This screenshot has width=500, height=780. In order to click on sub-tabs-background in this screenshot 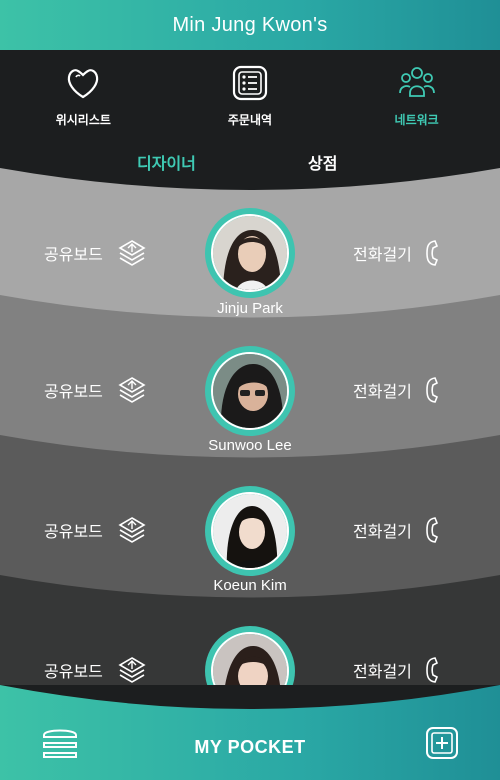, I will do `click(250, 165)`.